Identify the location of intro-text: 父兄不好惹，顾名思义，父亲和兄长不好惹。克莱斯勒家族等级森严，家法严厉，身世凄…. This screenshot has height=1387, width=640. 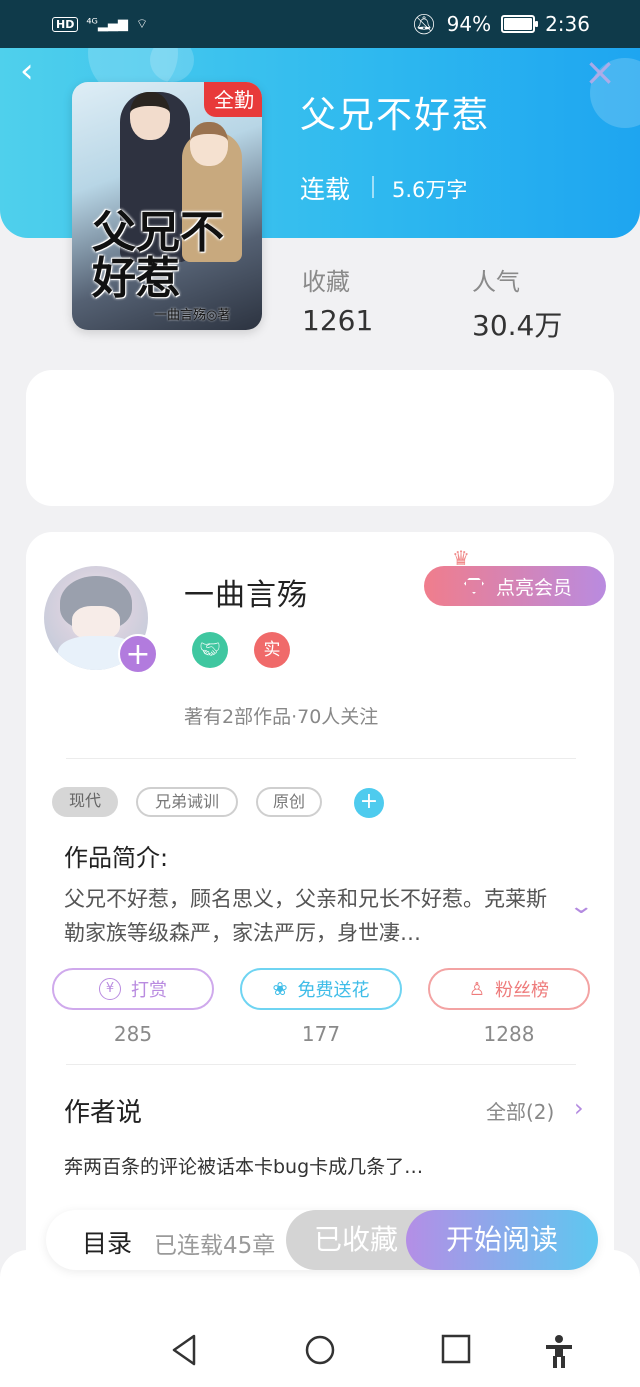
(305, 916).